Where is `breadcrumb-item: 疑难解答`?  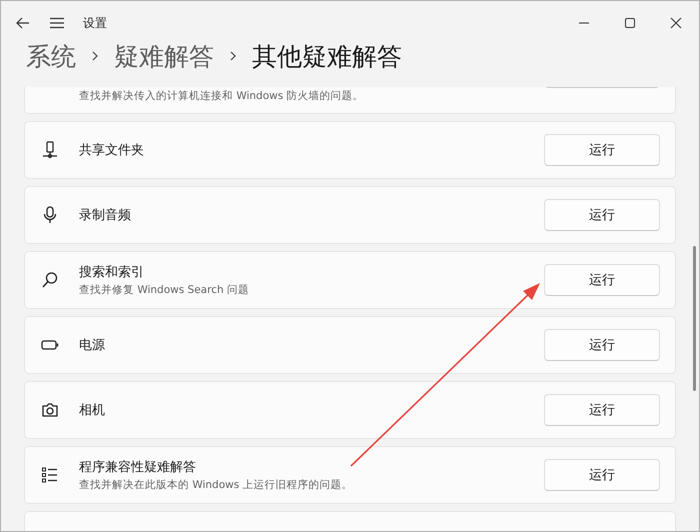 breadcrumb-item: 疑难解答 is located at coordinates (164, 56).